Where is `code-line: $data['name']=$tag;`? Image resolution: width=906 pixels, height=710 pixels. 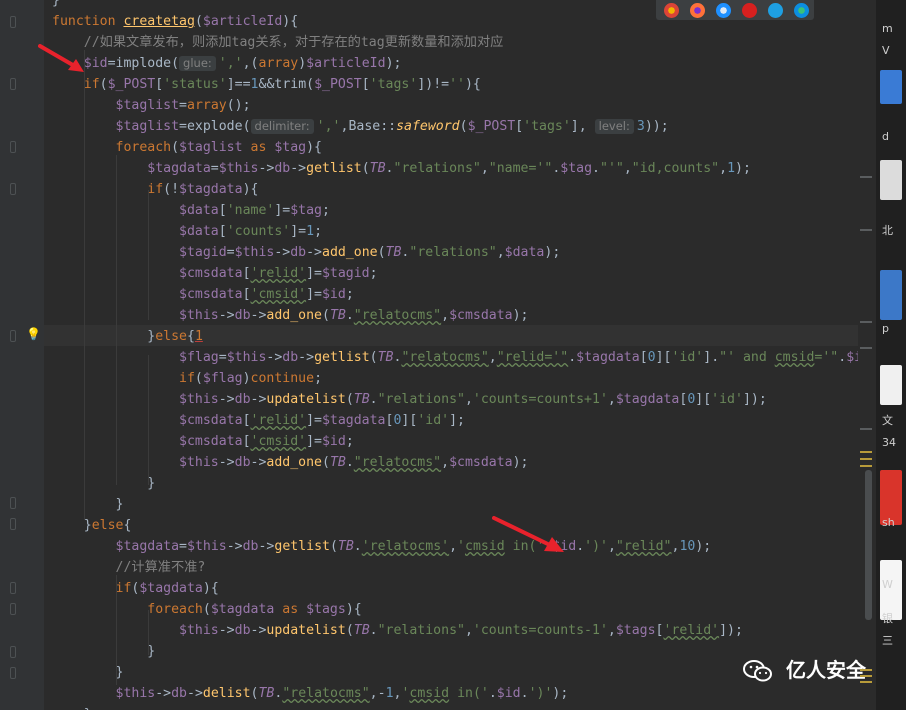
code-line: $data['name']=$tag; is located at coordinates (191, 210).